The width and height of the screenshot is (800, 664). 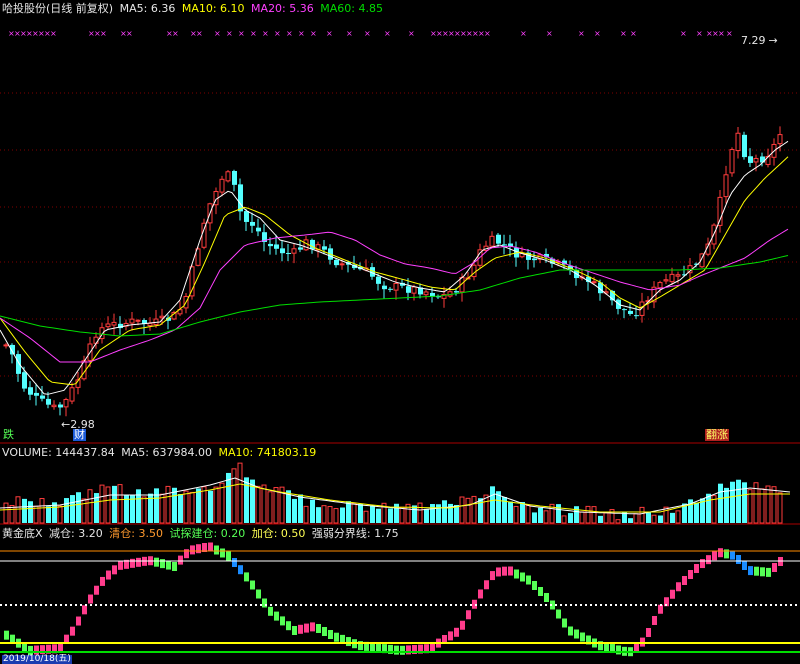 What do you see at coordinates (581, 33) in the screenshot?
I see `x-marker-43: ×` at bounding box center [581, 33].